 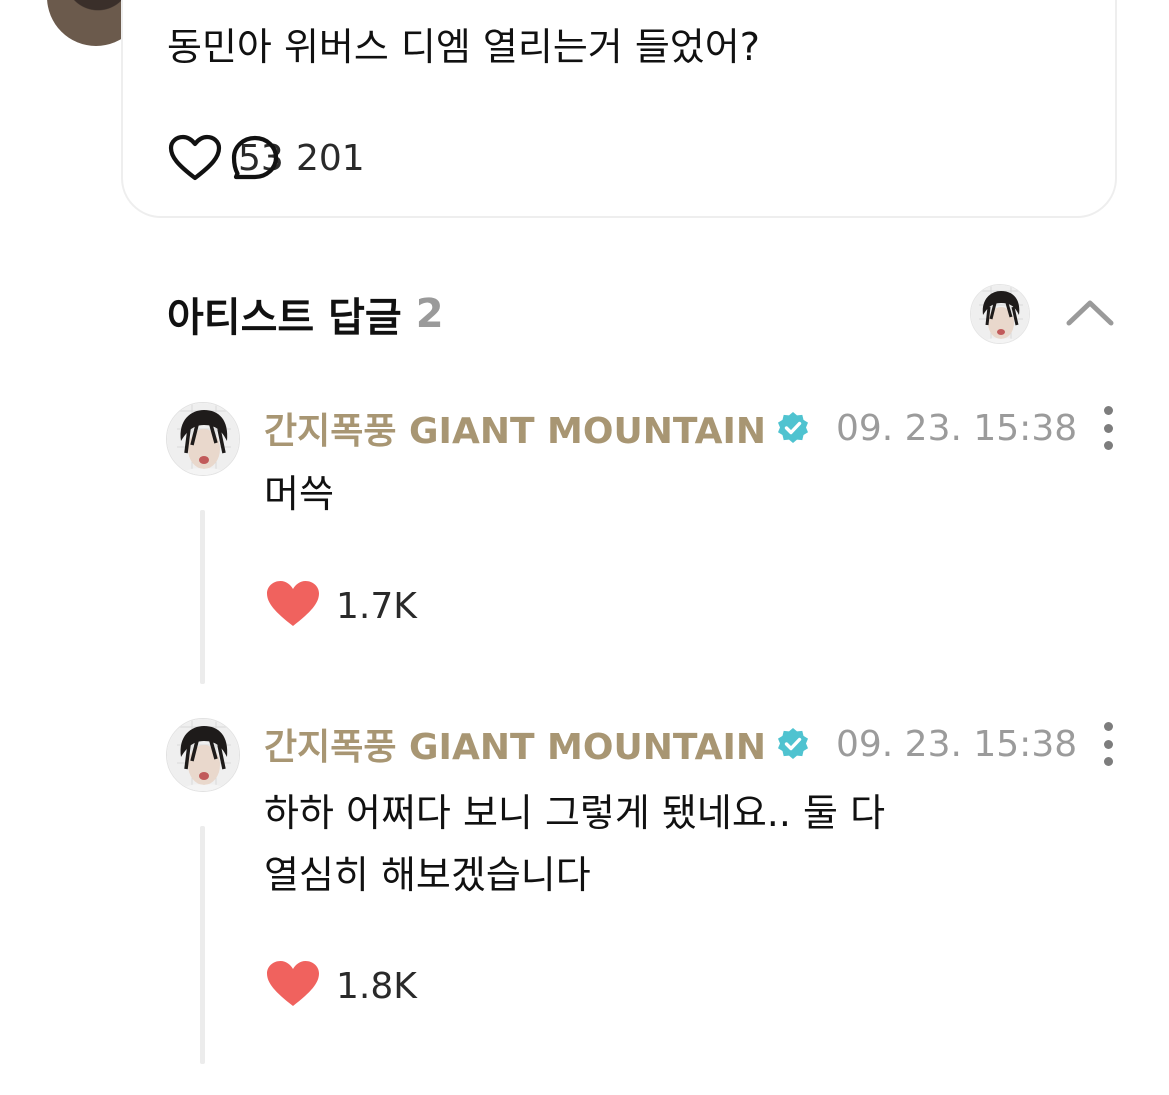 I want to click on post-actions: 53 201, so click(x=266, y=158).